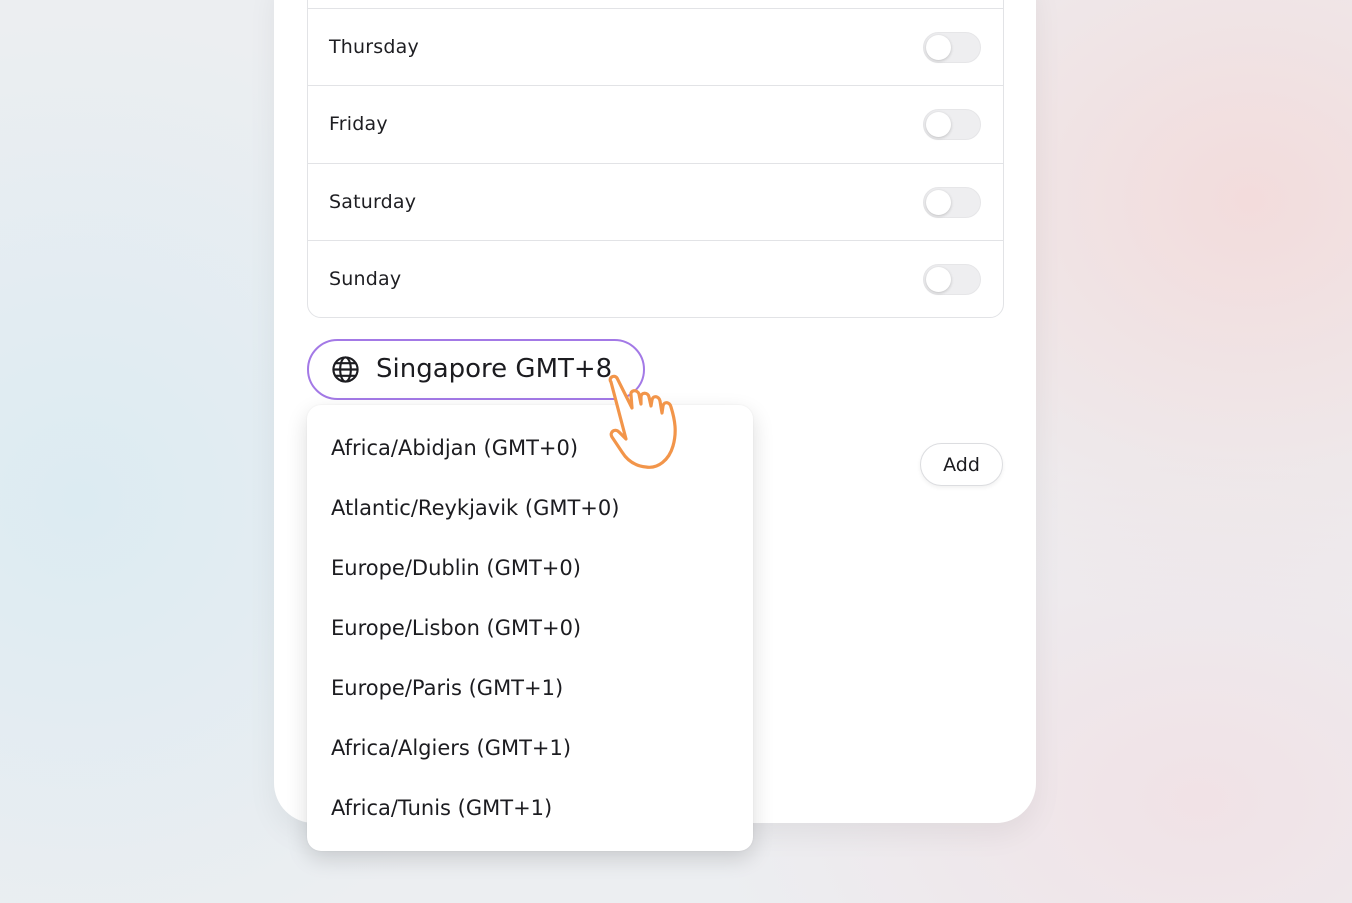 This screenshot has height=903, width=1352. I want to click on day-row-saturday: Saturday, so click(655, 201).